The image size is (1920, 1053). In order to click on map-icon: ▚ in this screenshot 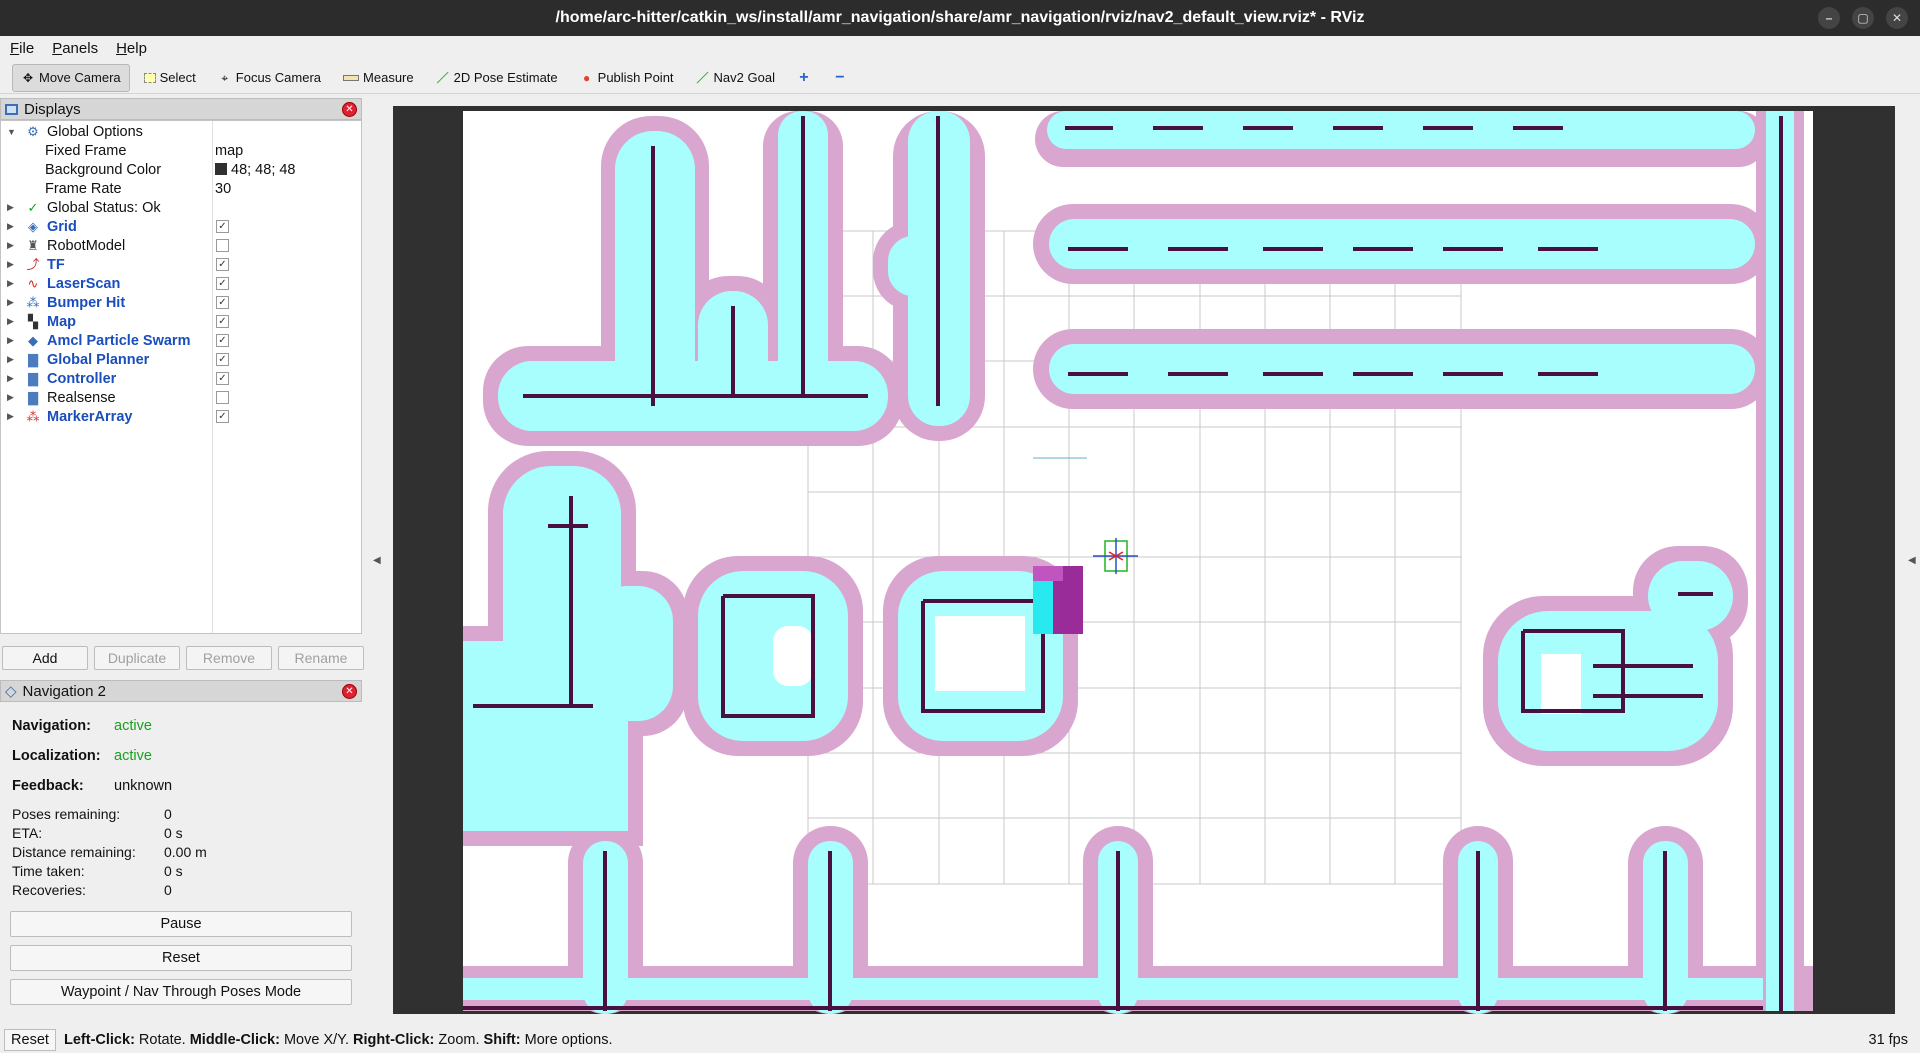, I will do `click(33, 321)`.